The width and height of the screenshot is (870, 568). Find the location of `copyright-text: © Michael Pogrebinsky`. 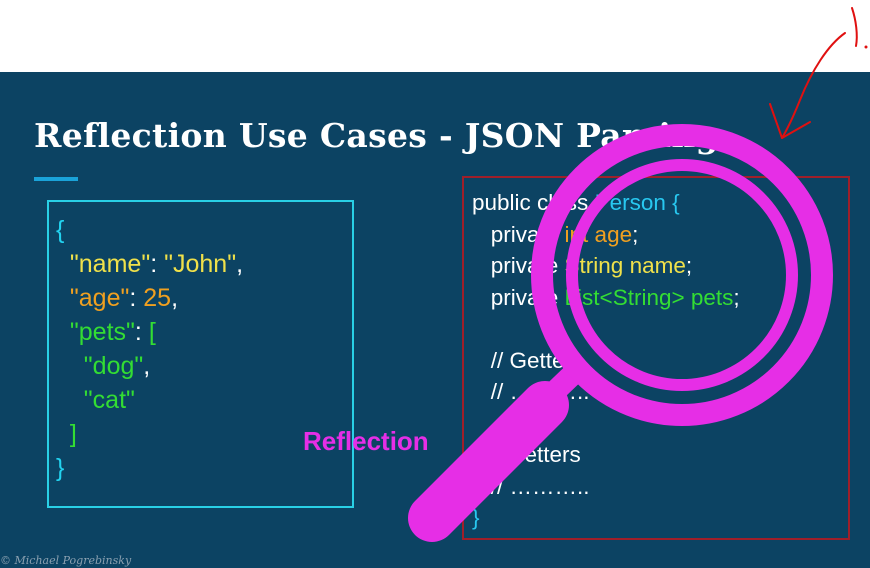

copyright-text: © Michael Pogrebinsky is located at coordinates (66, 560).